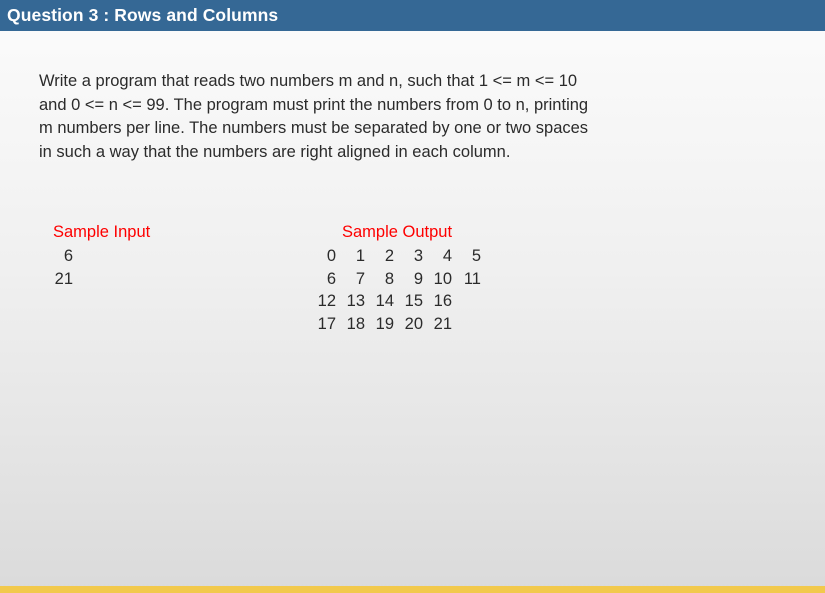 This screenshot has height=593, width=825. What do you see at coordinates (418, 256) in the screenshot?
I see `number-cell: 3` at bounding box center [418, 256].